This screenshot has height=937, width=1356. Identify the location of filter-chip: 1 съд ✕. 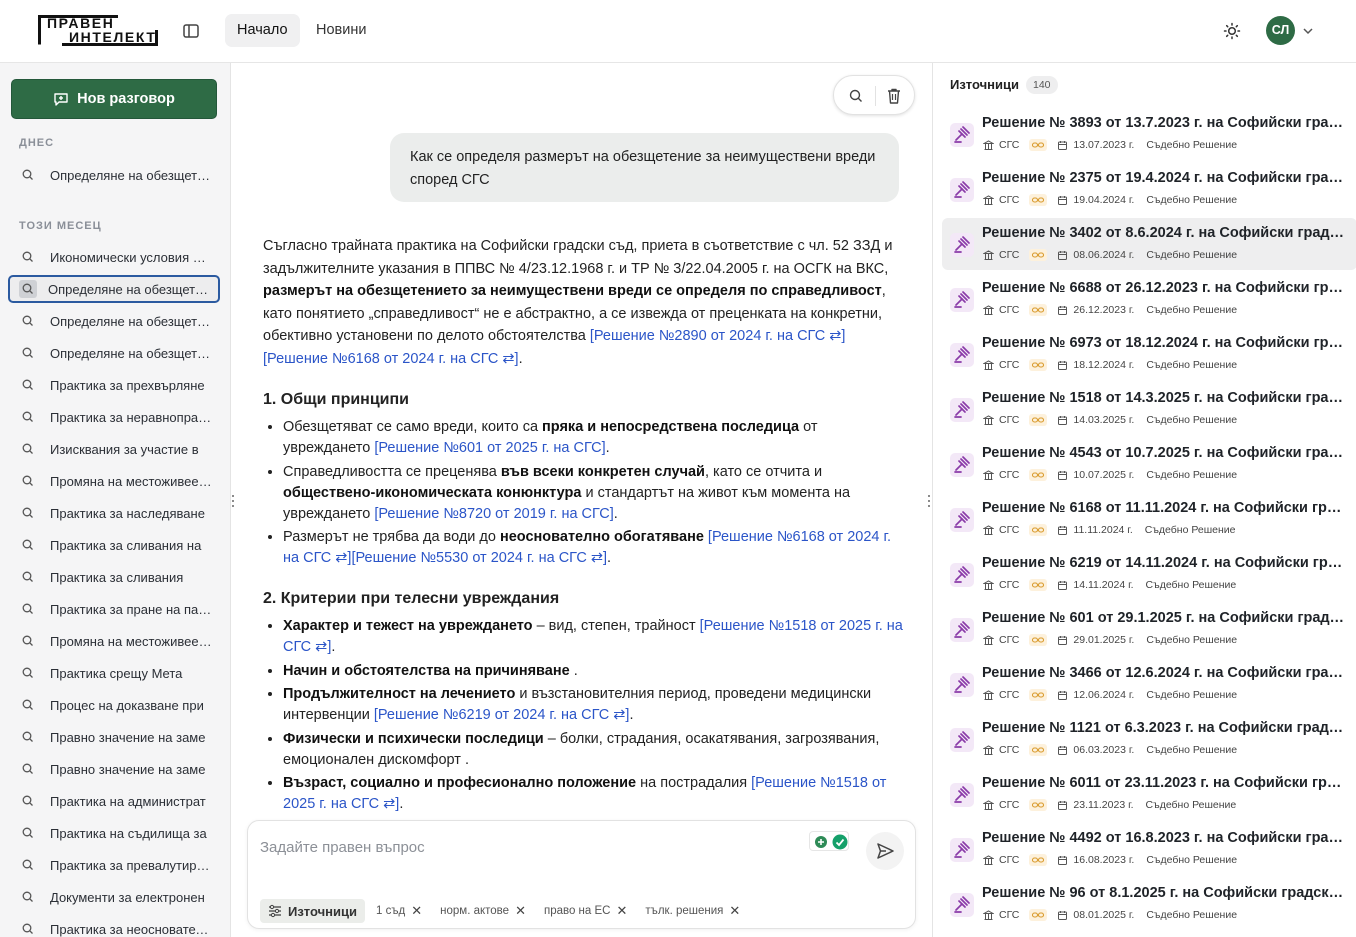
(399, 911).